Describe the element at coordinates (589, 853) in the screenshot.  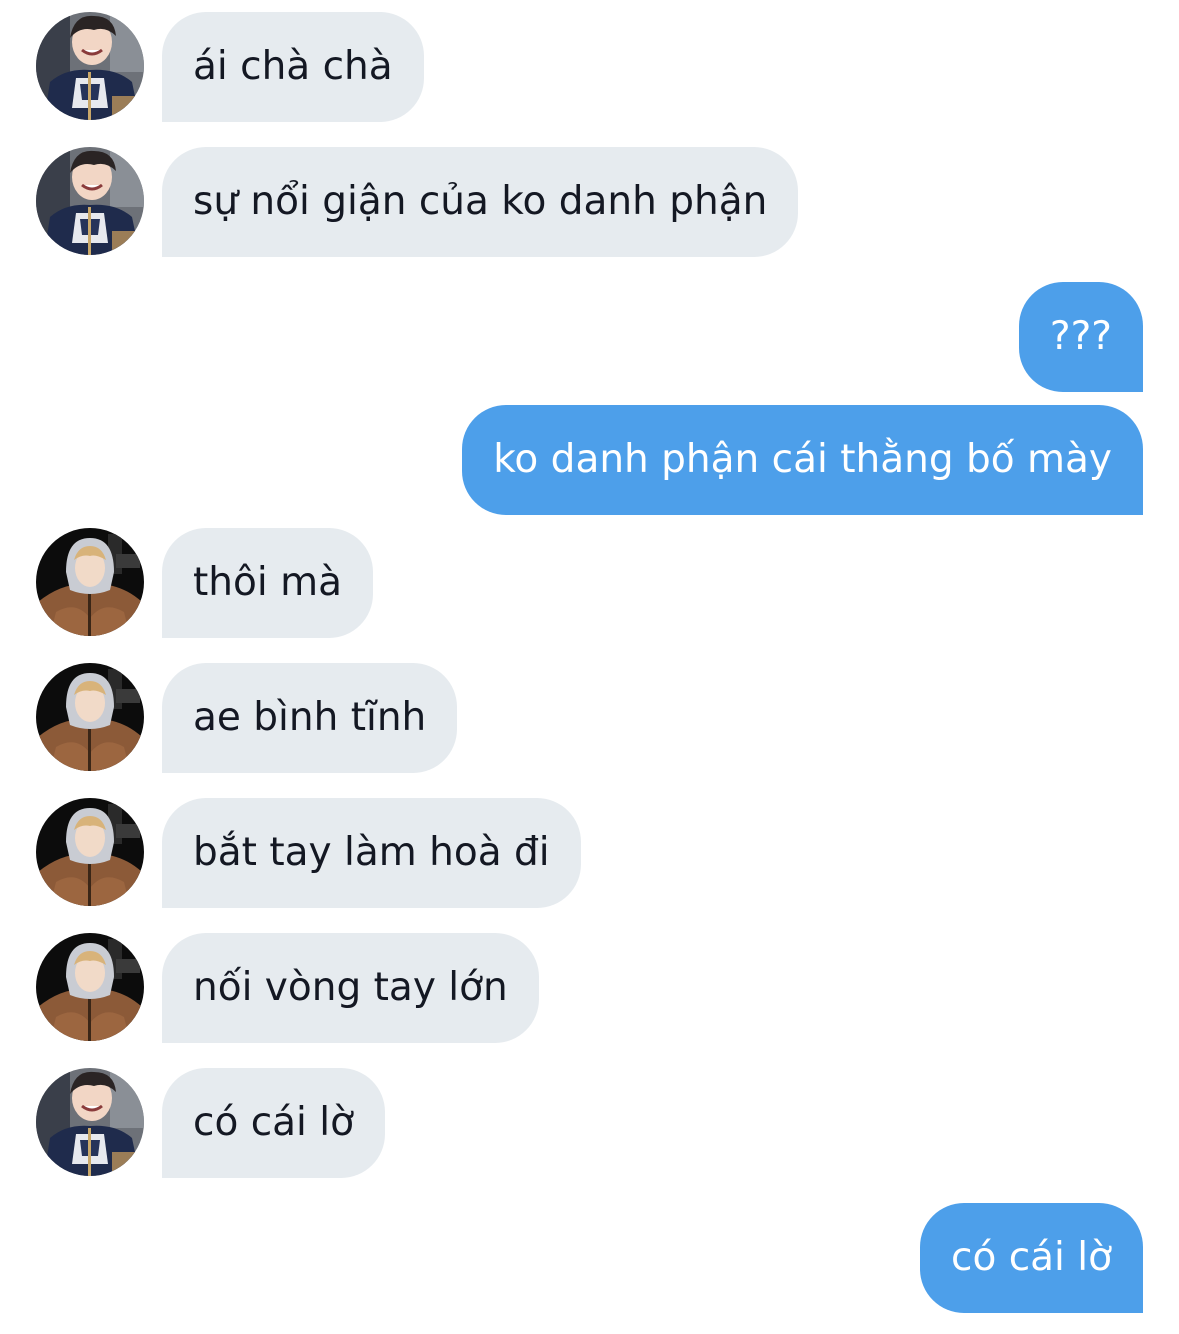
I see `message-row: bắt tay làm hoà đi` at that location.